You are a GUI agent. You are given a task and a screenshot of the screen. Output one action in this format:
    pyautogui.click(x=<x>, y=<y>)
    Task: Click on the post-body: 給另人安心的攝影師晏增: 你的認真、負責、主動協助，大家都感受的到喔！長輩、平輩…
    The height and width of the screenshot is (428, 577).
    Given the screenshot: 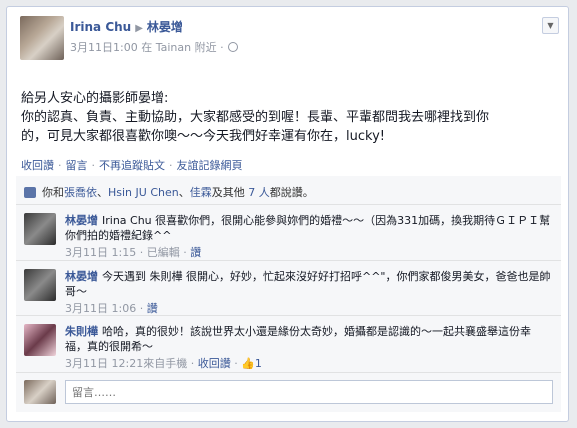 What is the action you would take?
    pyautogui.click(x=291, y=117)
    